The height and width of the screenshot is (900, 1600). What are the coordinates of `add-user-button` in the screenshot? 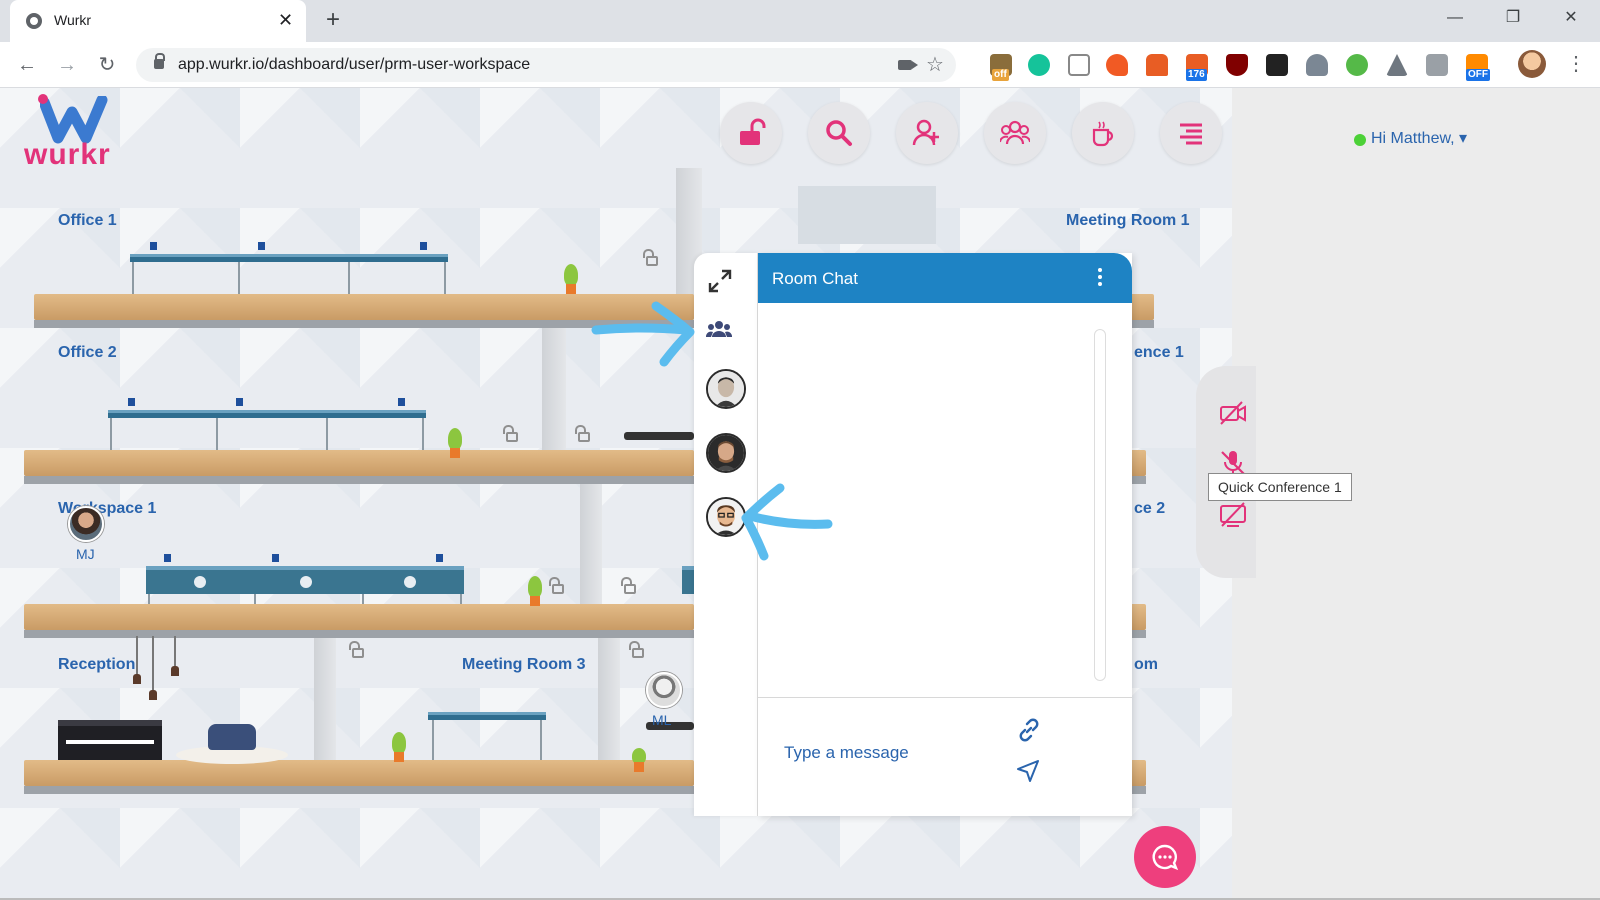 It's located at (927, 133).